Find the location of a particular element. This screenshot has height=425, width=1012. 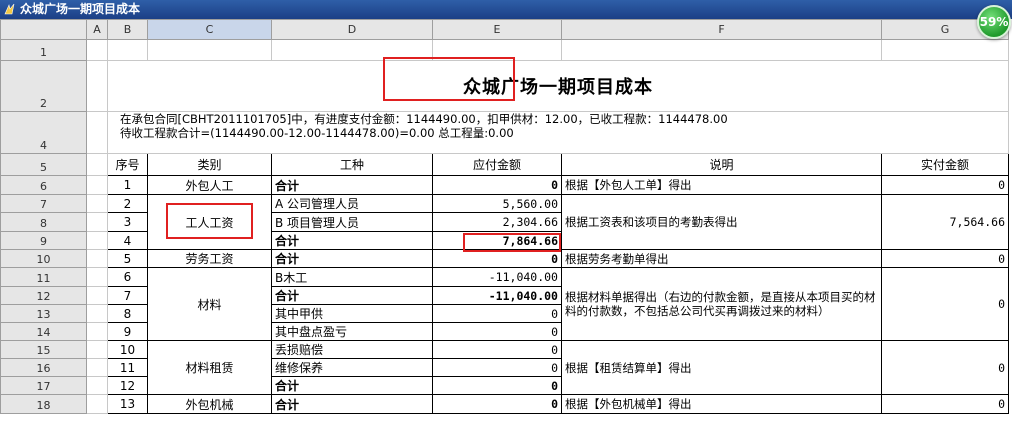

work-type-cell: 其中盘点盈亏 is located at coordinates (352, 331).